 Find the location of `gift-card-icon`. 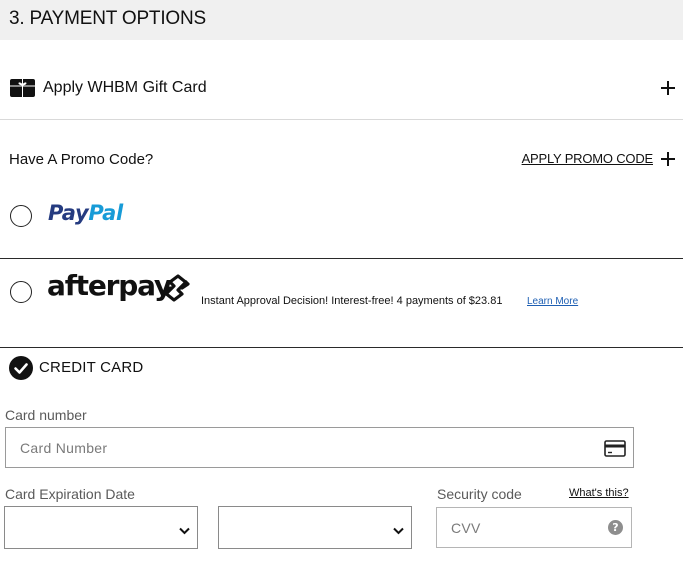

gift-card-icon is located at coordinates (22, 88).